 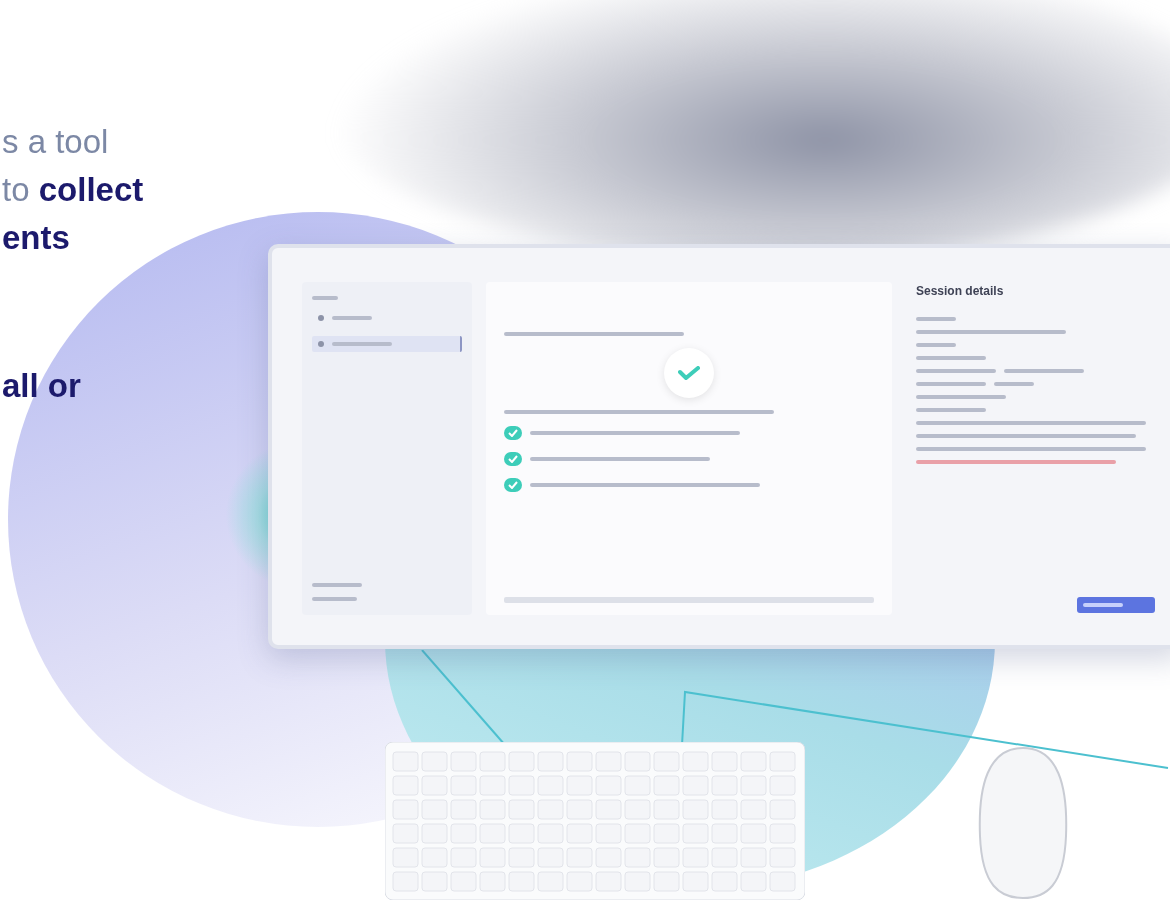 What do you see at coordinates (73, 190) in the screenshot?
I see `headline-text: s a tool to collect ents` at bounding box center [73, 190].